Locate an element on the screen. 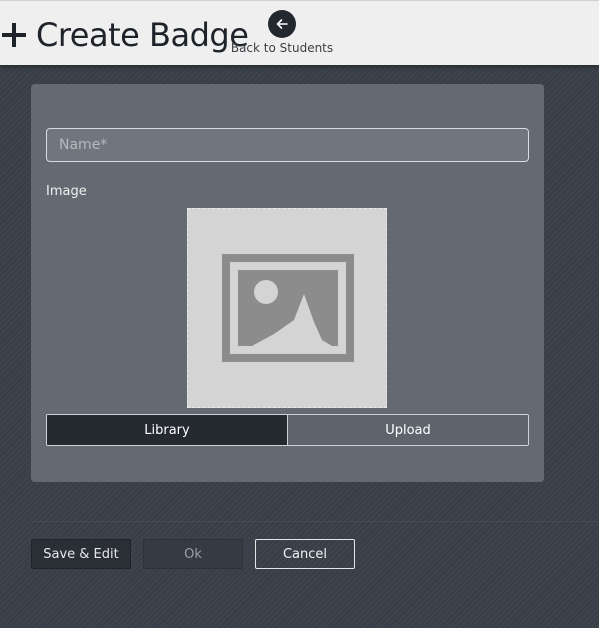 This screenshot has height=628, width=599. cancel-button: Cancel is located at coordinates (305, 554).